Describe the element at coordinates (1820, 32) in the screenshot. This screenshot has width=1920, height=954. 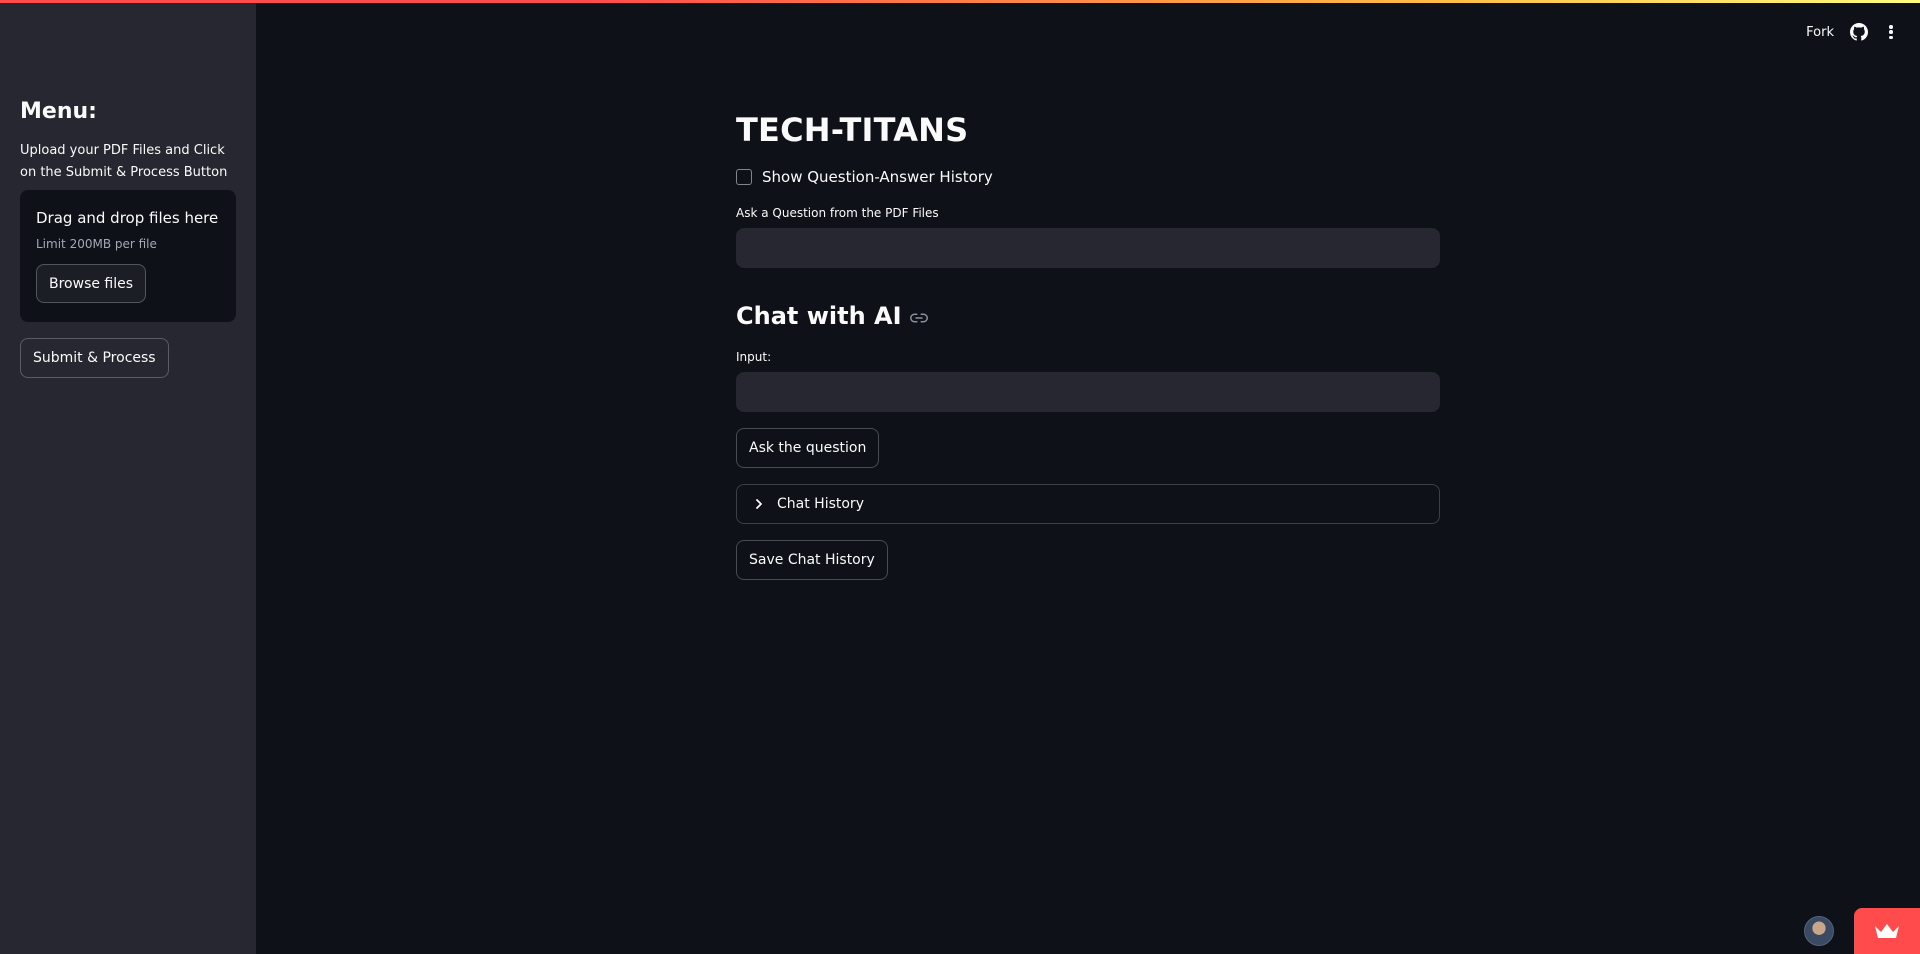
I see `fork-link: Fork` at that location.